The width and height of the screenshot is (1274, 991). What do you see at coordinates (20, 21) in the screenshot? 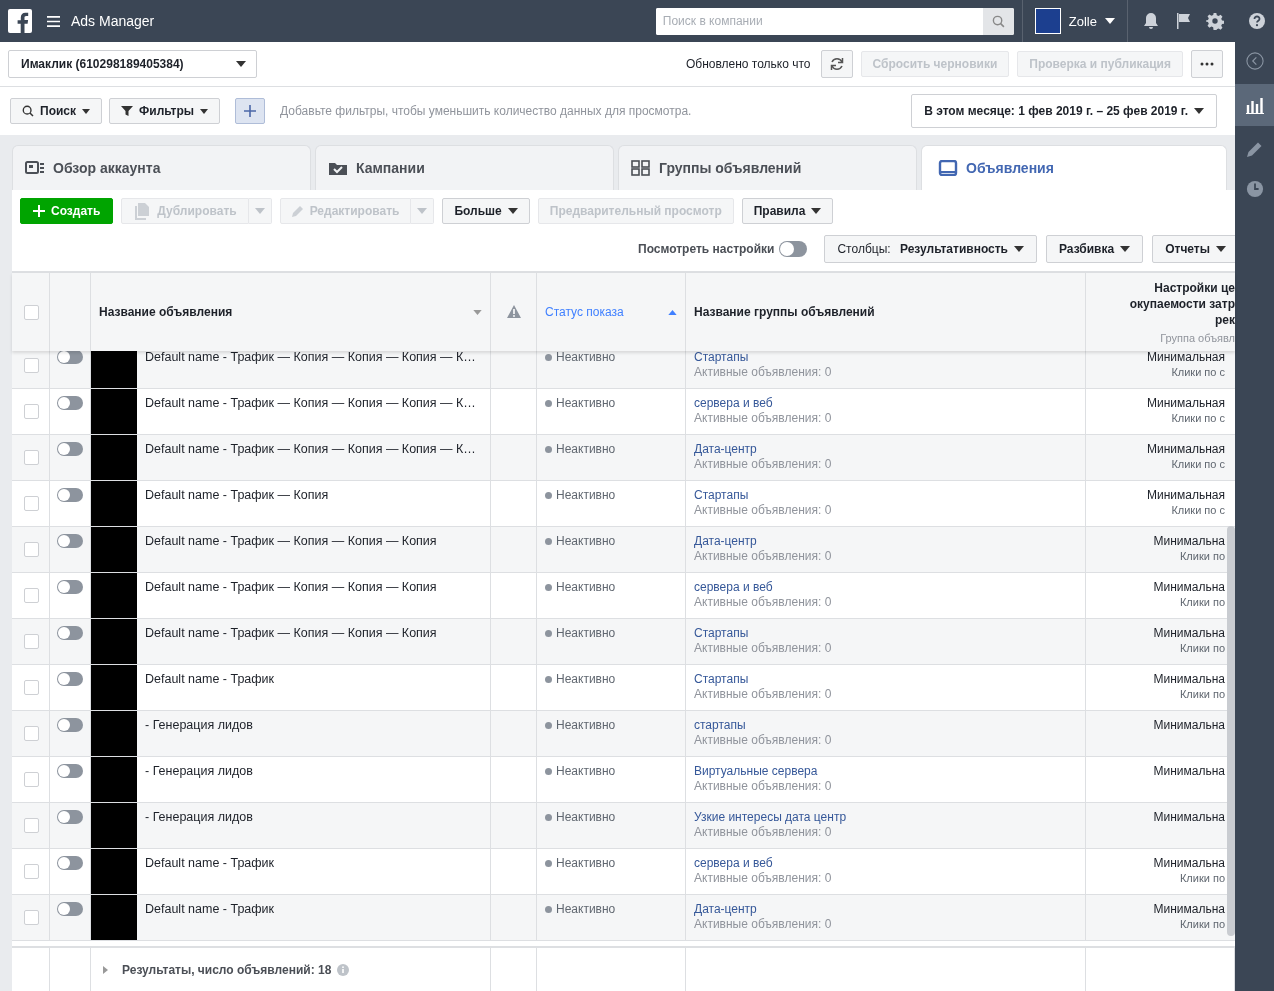
I see `logo-icon` at bounding box center [20, 21].